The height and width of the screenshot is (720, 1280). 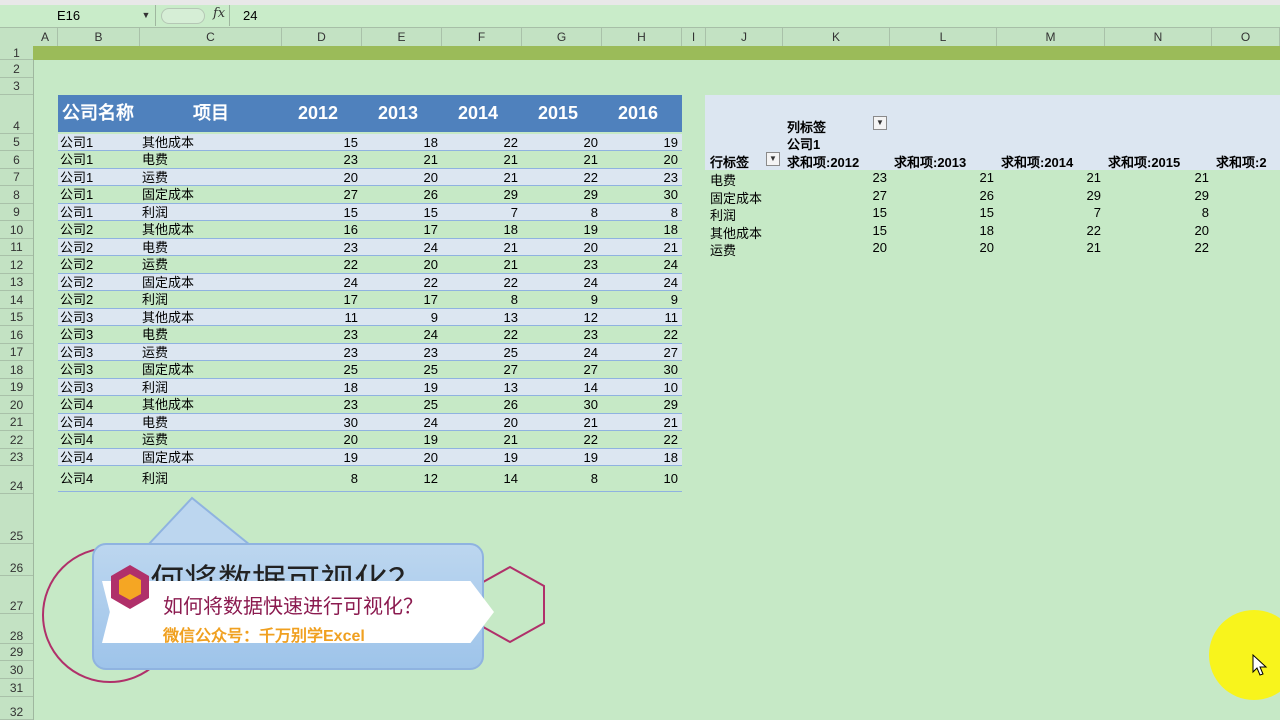 What do you see at coordinates (16, 595) in the screenshot?
I see `row-header: 27` at bounding box center [16, 595].